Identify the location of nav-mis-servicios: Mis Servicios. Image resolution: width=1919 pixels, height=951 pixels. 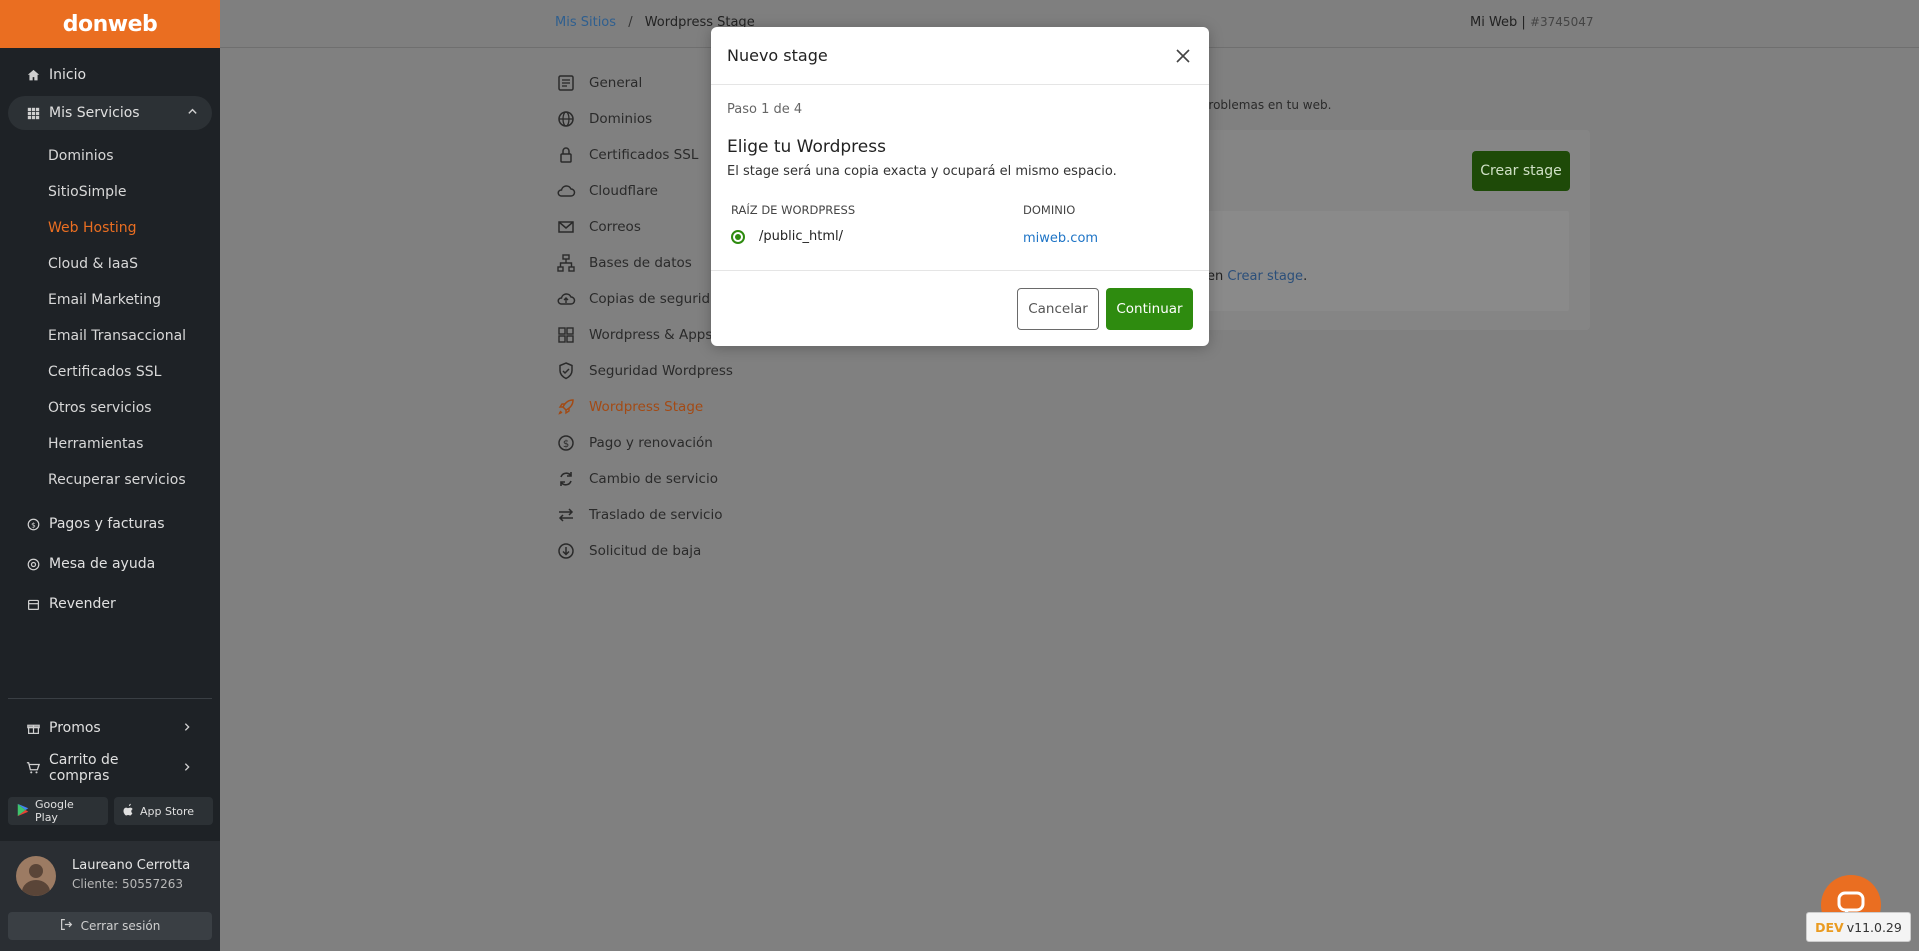
(110, 113).